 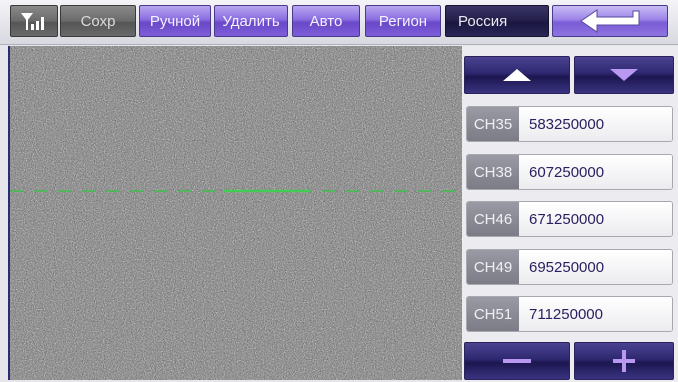 I want to click on channel-label: CH35, so click(x=493, y=124).